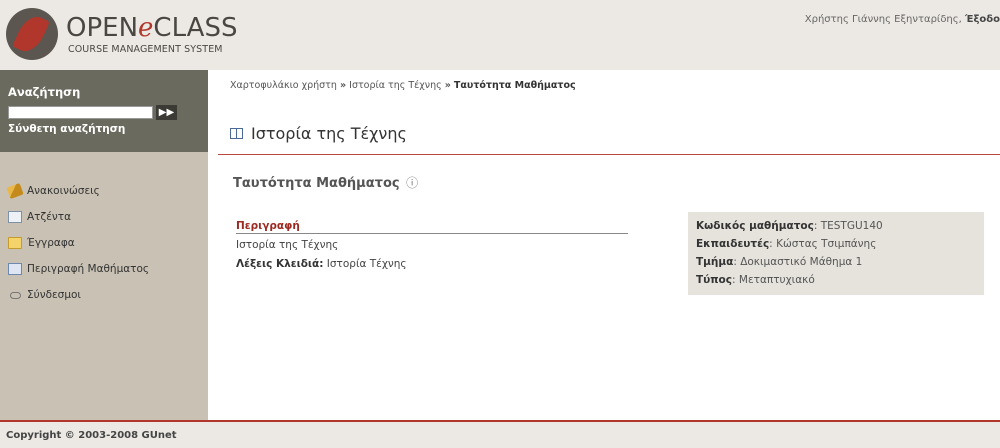 Image resolution: width=1000 pixels, height=448 pixels. I want to click on search-go-button: ▶▶, so click(166, 112).